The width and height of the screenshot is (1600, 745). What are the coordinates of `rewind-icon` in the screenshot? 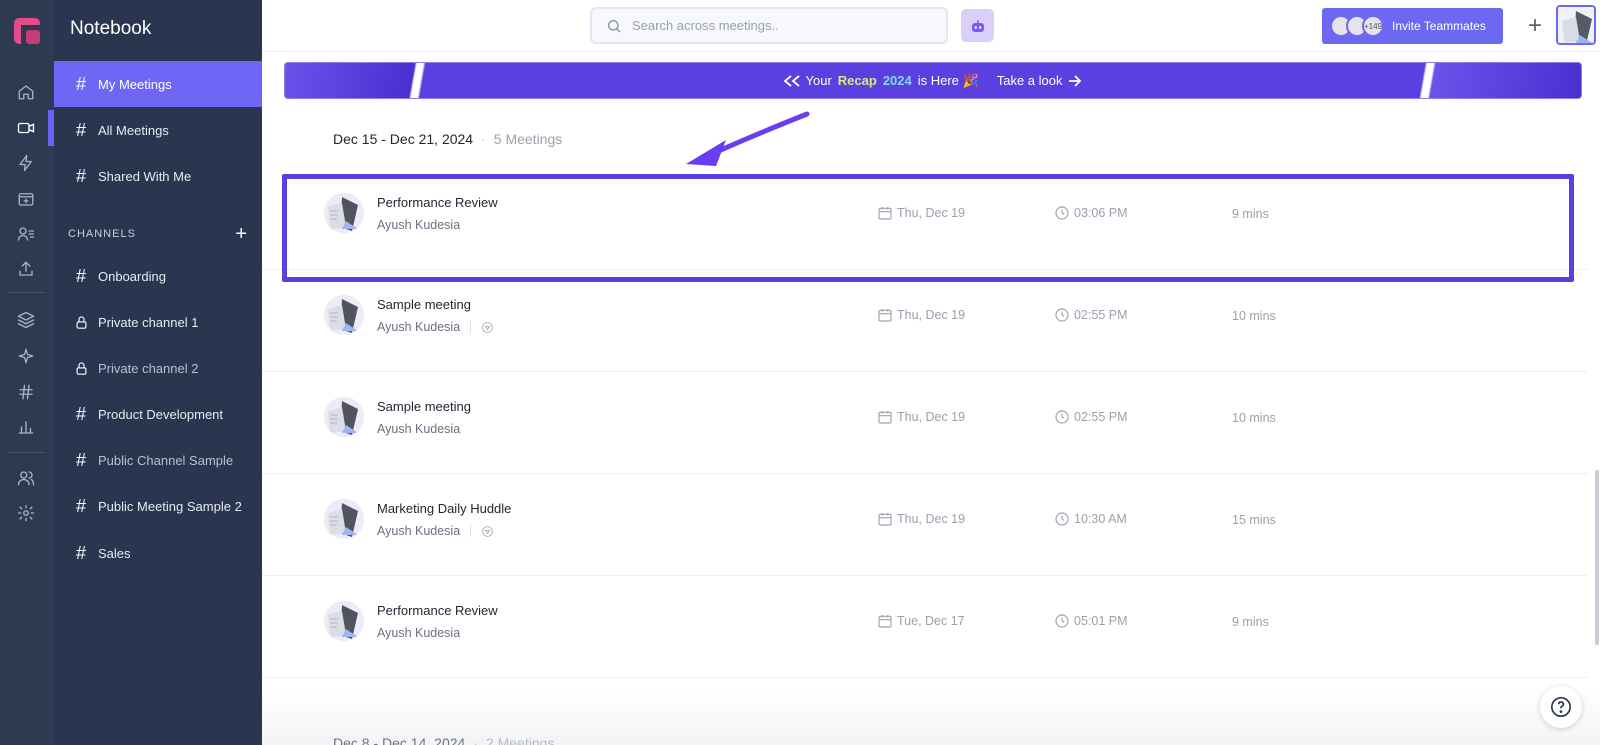 It's located at (791, 80).